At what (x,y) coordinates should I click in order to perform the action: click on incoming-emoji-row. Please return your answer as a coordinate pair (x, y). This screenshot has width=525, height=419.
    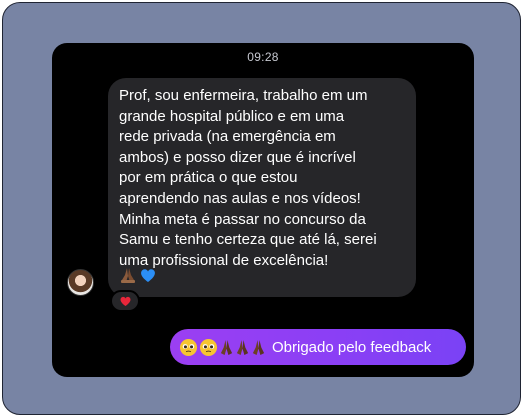
    Looking at the image, I should click on (138, 275).